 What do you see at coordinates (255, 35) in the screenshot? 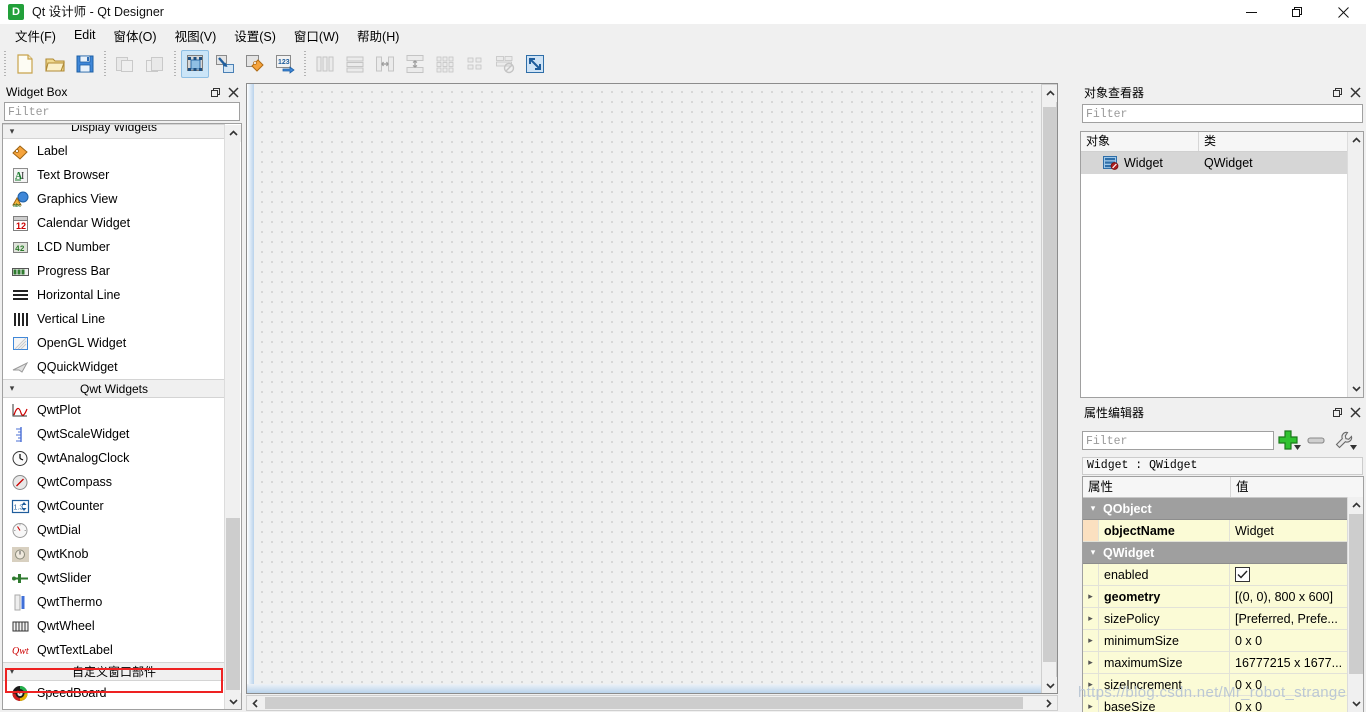
I see `menu-settings: 设置(S)` at bounding box center [255, 35].